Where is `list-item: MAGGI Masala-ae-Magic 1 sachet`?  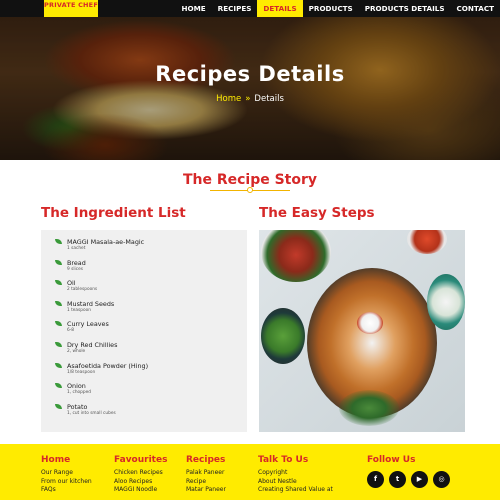
list-item: MAGGI Masala-ae-Magic 1 sachet is located at coordinates (151, 248).